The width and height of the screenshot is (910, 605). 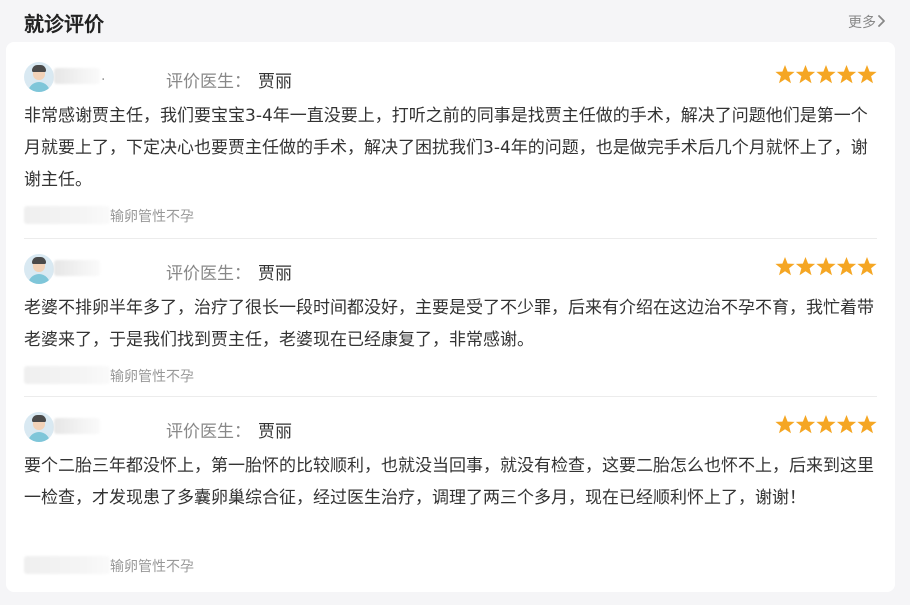 I want to click on username-suffix: ., so click(x=103, y=76).